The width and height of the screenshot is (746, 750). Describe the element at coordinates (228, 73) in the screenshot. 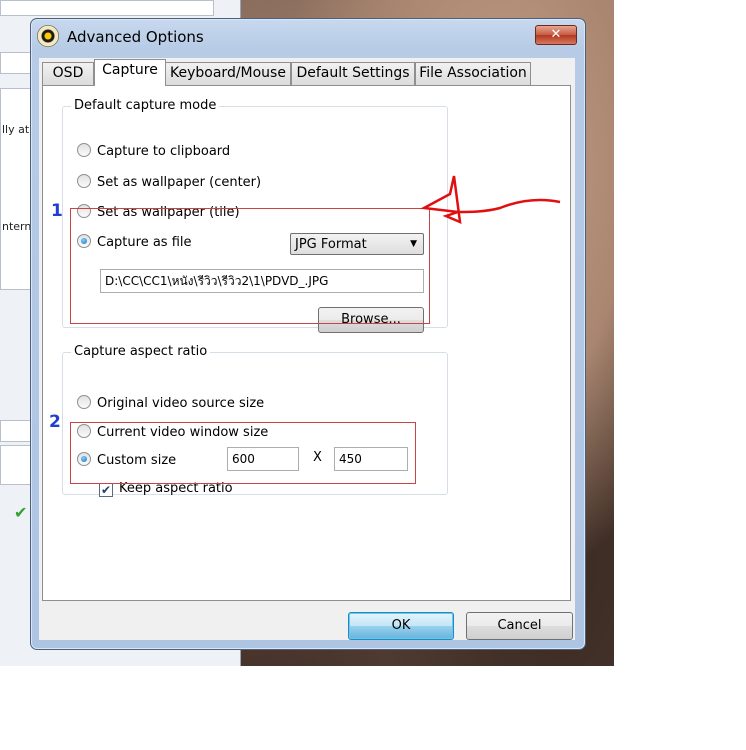

I see `tab-keyboard-mouse: Keyboard/Mouse` at that location.